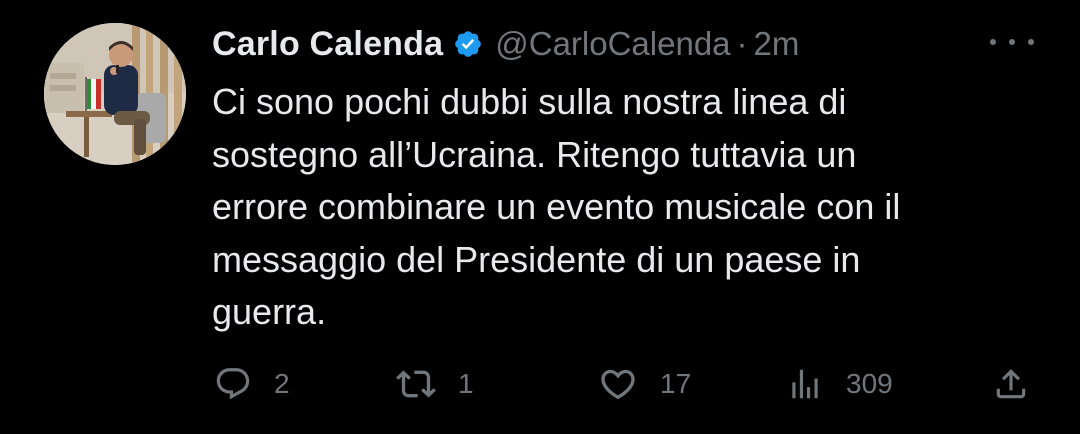 The width and height of the screenshot is (1080, 434). I want to click on bar-chart-icon, so click(805, 384).